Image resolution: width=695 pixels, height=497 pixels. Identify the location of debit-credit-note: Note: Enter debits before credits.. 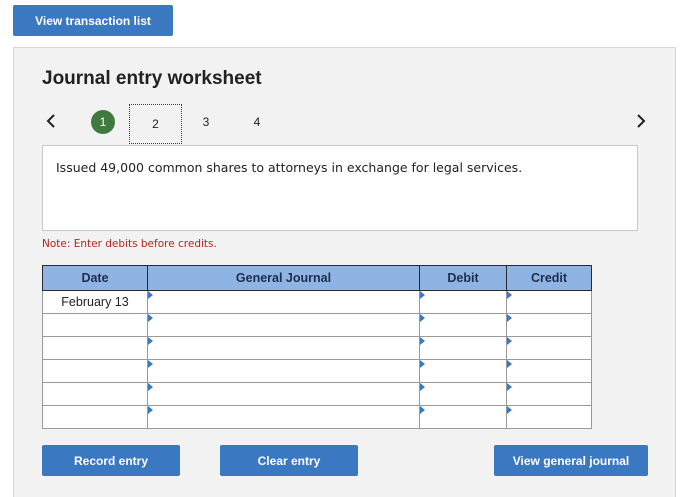
(129, 244).